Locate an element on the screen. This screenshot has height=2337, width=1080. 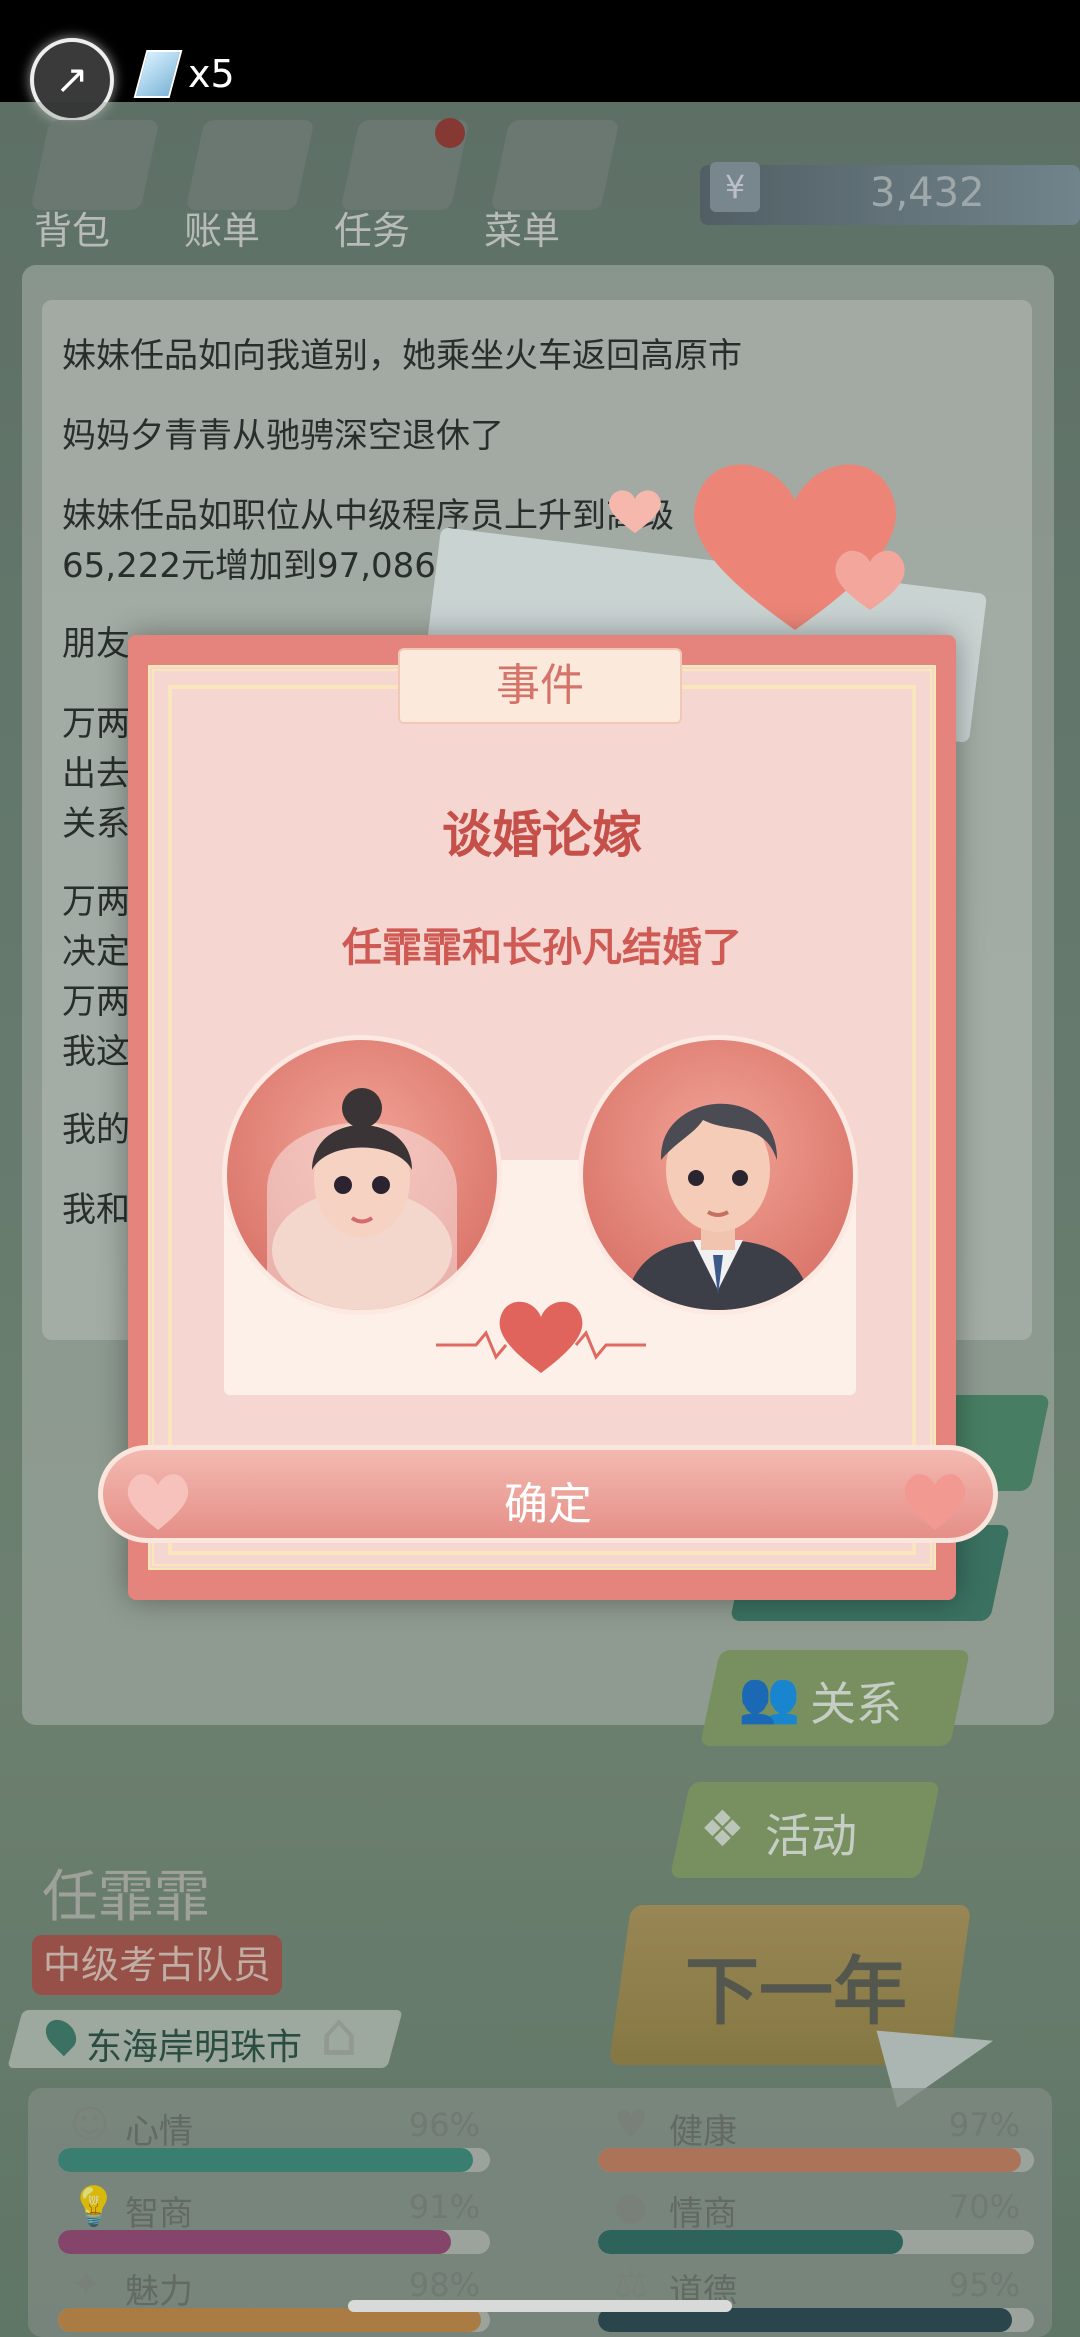
bride-portrait is located at coordinates (362, 1175).